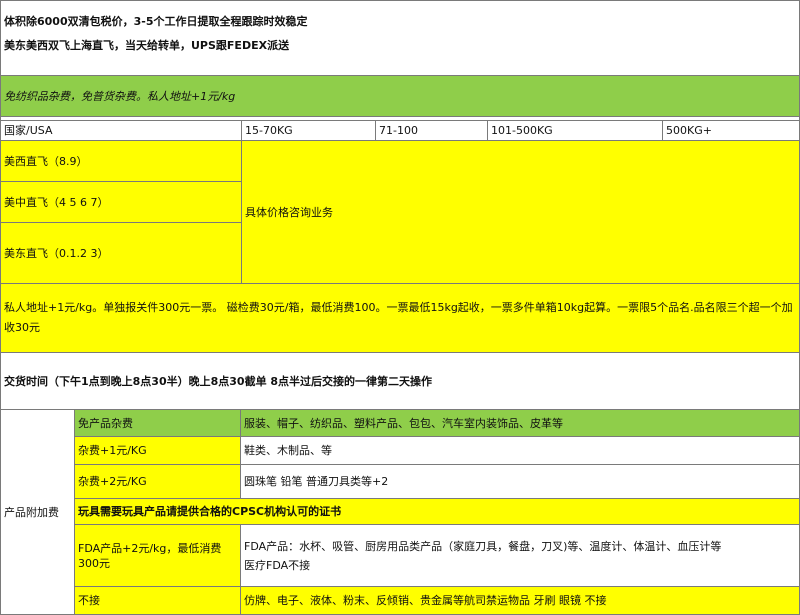 Image resolution: width=800 pixels, height=615 pixels. What do you see at coordinates (121, 130) in the screenshot?
I see `rate-header-country: 国家/USA` at bounding box center [121, 130].